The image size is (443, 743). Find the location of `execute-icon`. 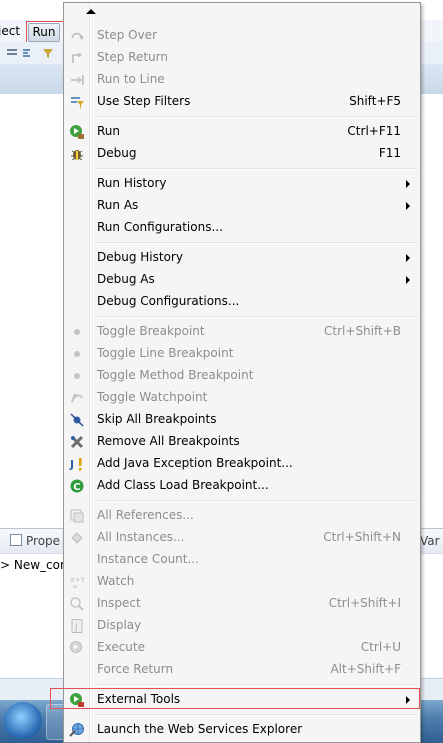

execute-icon is located at coordinates (76, 647).